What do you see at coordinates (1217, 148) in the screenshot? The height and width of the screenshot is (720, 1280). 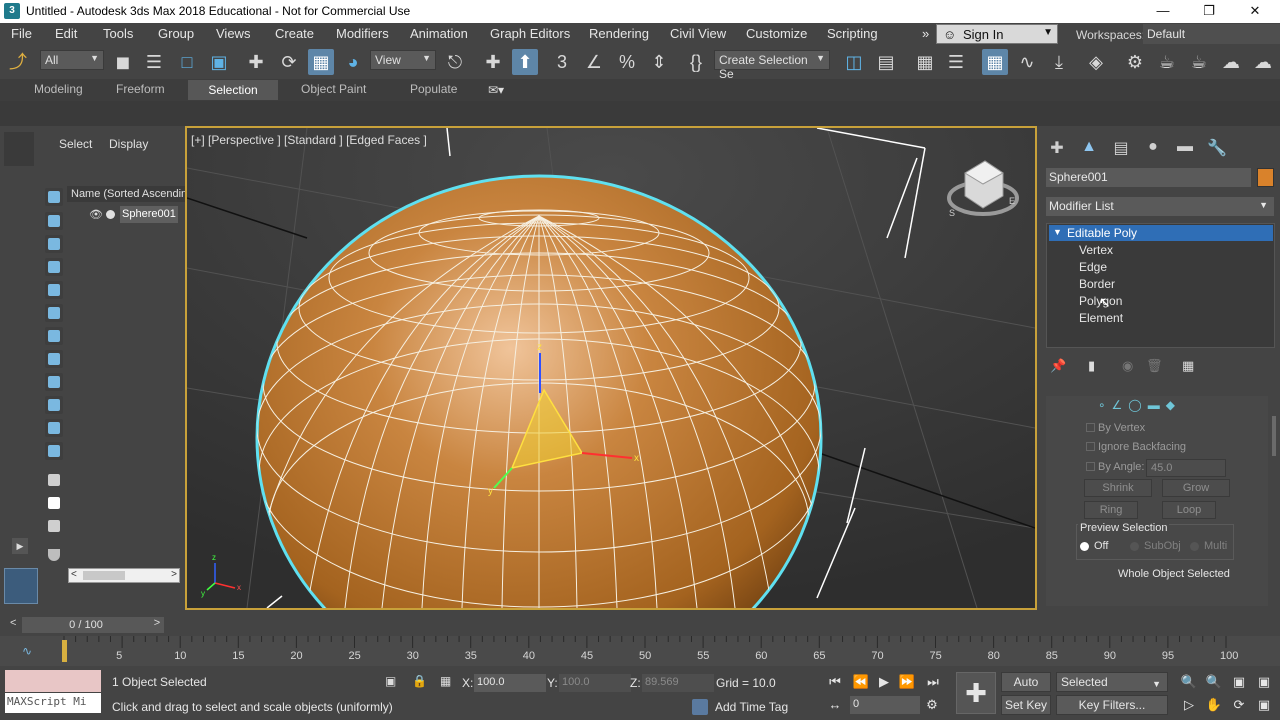 I see `utilities-tab-icon: 🔧` at bounding box center [1217, 148].